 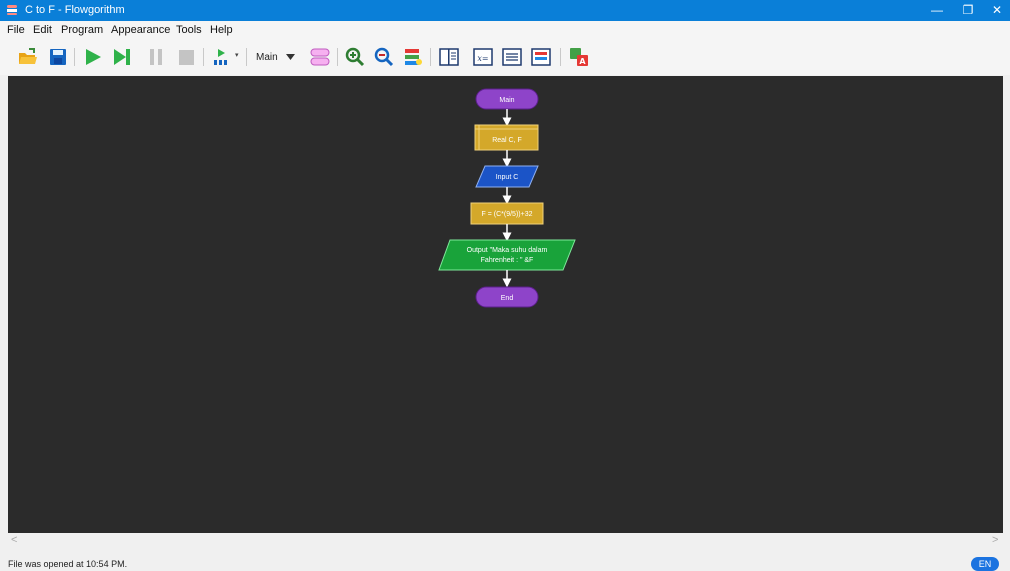 I want to click on start-node-label: Main, so click(x=506, y=100).